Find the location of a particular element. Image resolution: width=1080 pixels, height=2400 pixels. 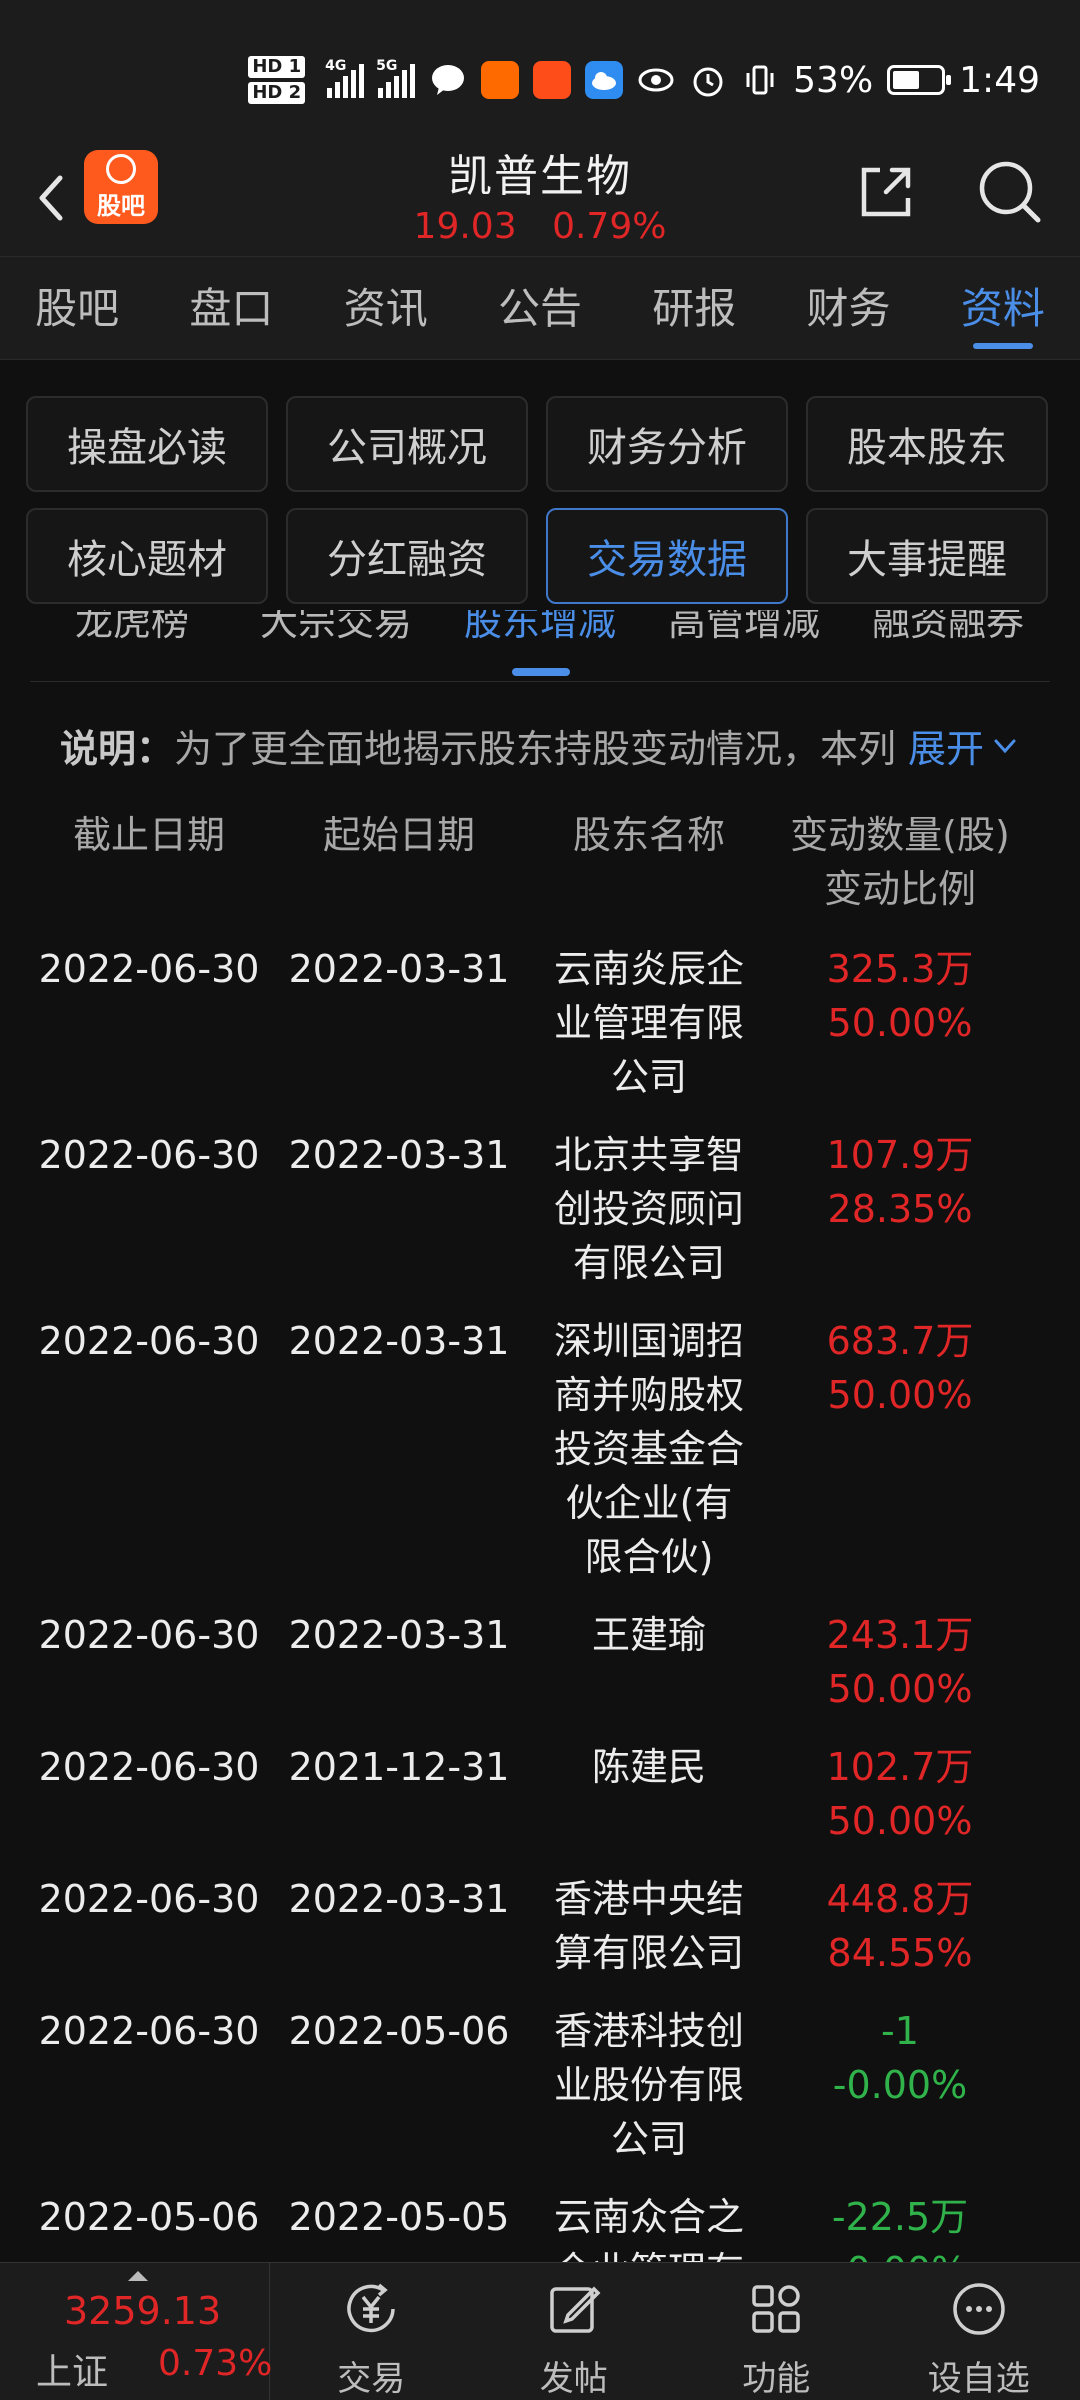

stock-change-pct: 0.79% is located at coordinates (609, 226).